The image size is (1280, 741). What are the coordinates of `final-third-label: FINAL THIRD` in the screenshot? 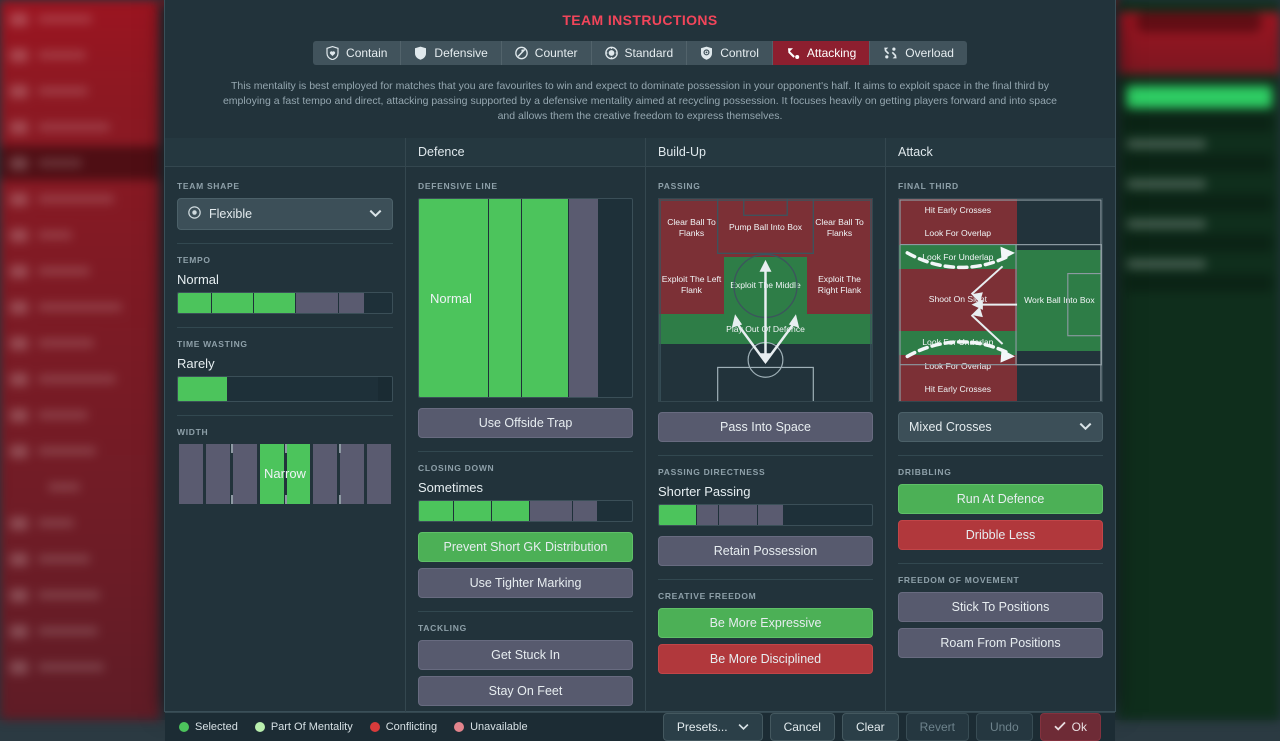 It's located at (1000, 186).